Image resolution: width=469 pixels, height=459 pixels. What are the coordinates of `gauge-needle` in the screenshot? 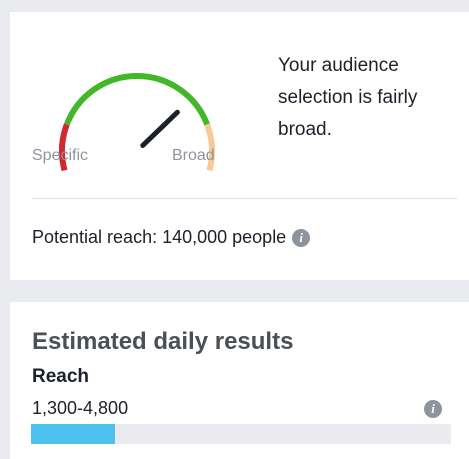 It's located at (160, 128).